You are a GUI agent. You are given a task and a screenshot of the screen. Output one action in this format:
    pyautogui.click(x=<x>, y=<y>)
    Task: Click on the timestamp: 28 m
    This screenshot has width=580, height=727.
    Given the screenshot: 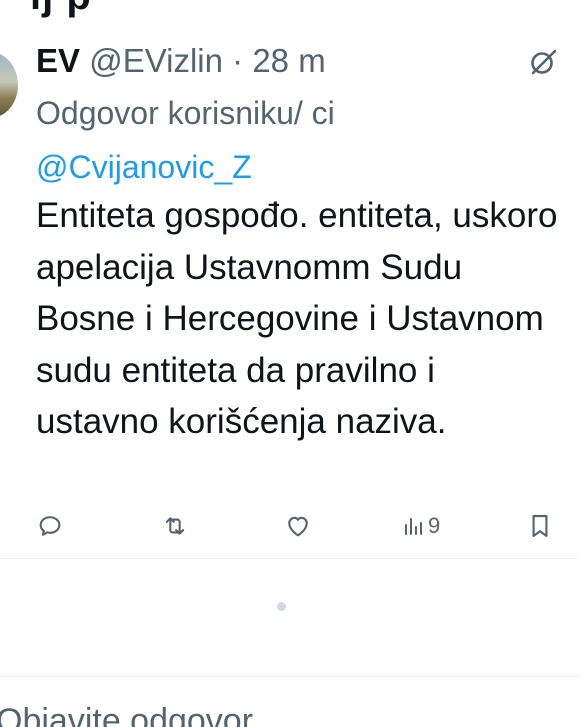 What is the action you would take?
    pyautogui.click(x=288, y=60)
    